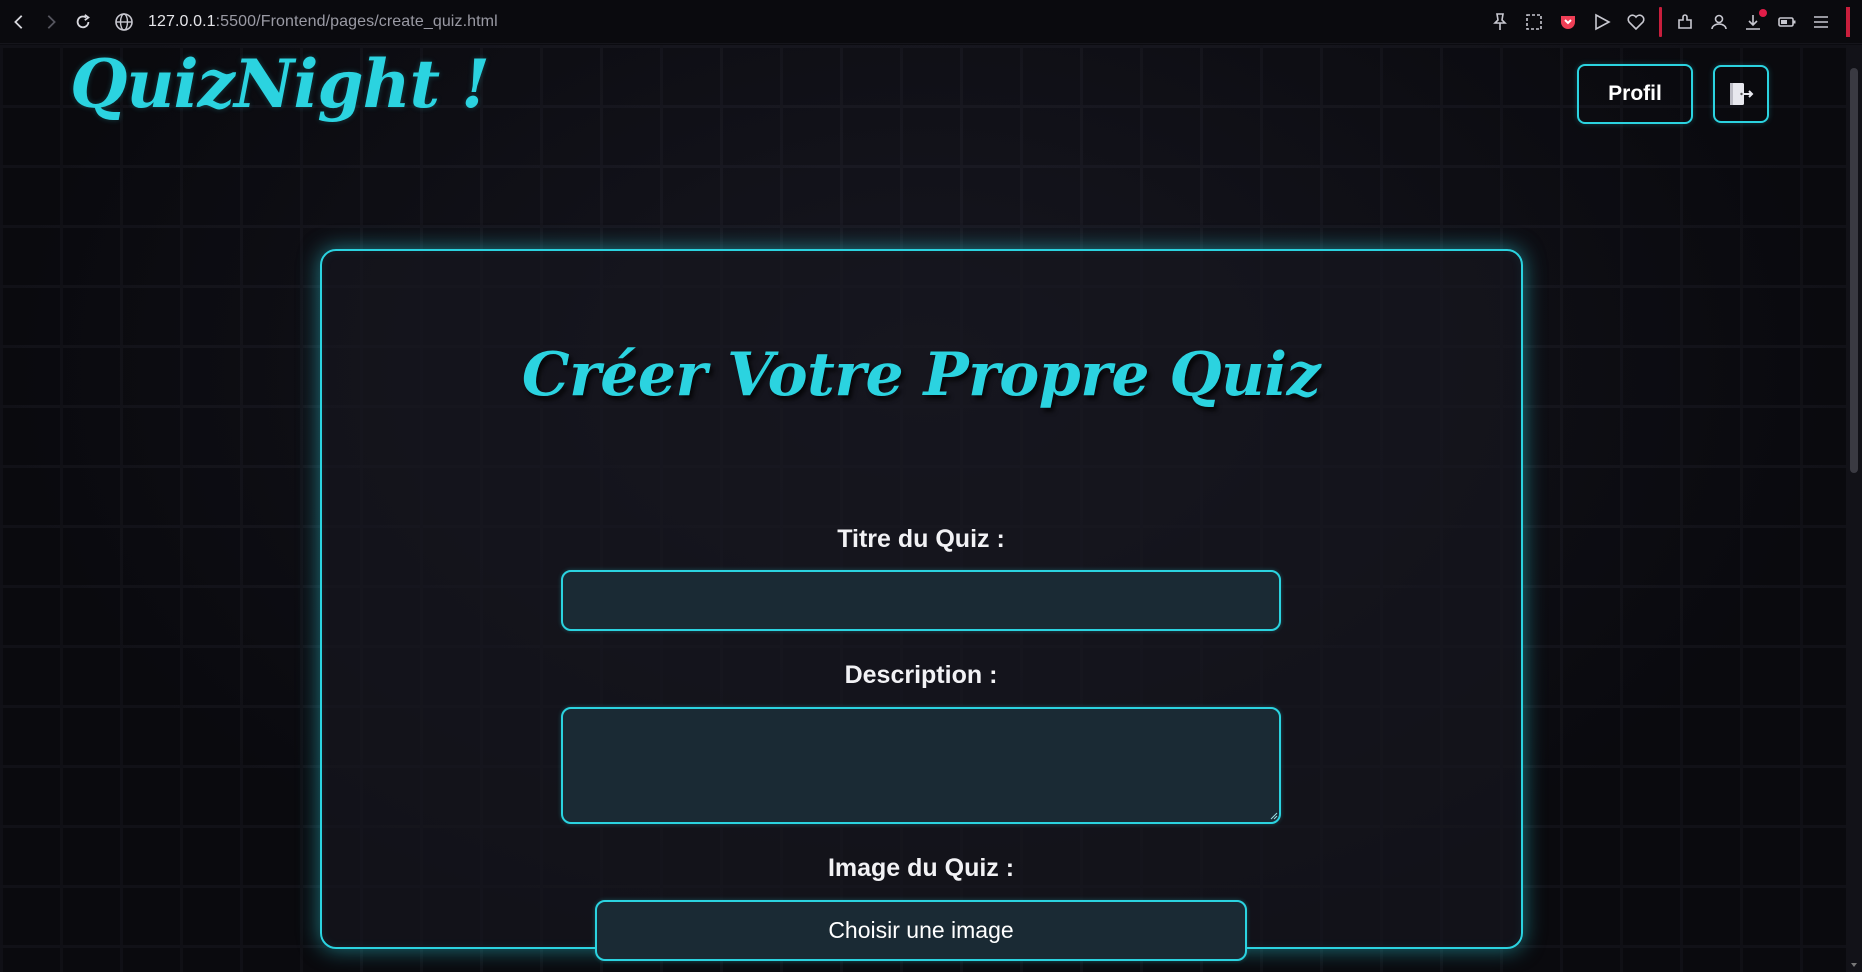 This screenshot has height=972, width=1862. What do you see at coordinates (51, 22) in the screenshot?
I see `forward-icon` at bounding box center [51, 22].